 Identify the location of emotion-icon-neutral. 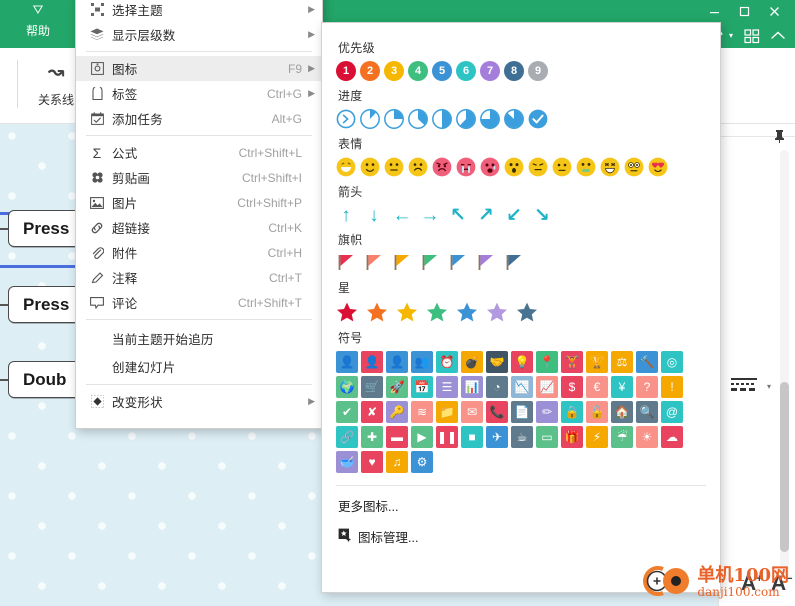
(394, 167).